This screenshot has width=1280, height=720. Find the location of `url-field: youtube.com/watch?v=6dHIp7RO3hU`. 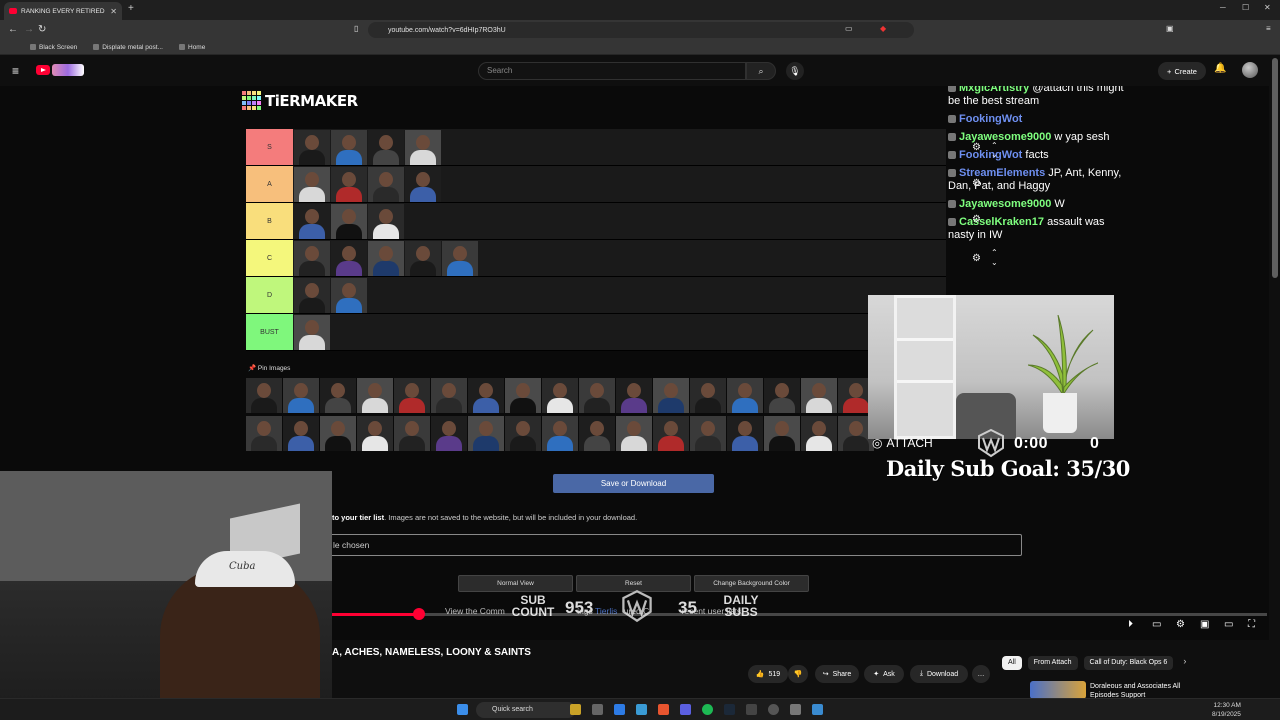

url-field: youtube.com/watch?v=6dHIp7RO3hU is located at coordinates (641, 30).